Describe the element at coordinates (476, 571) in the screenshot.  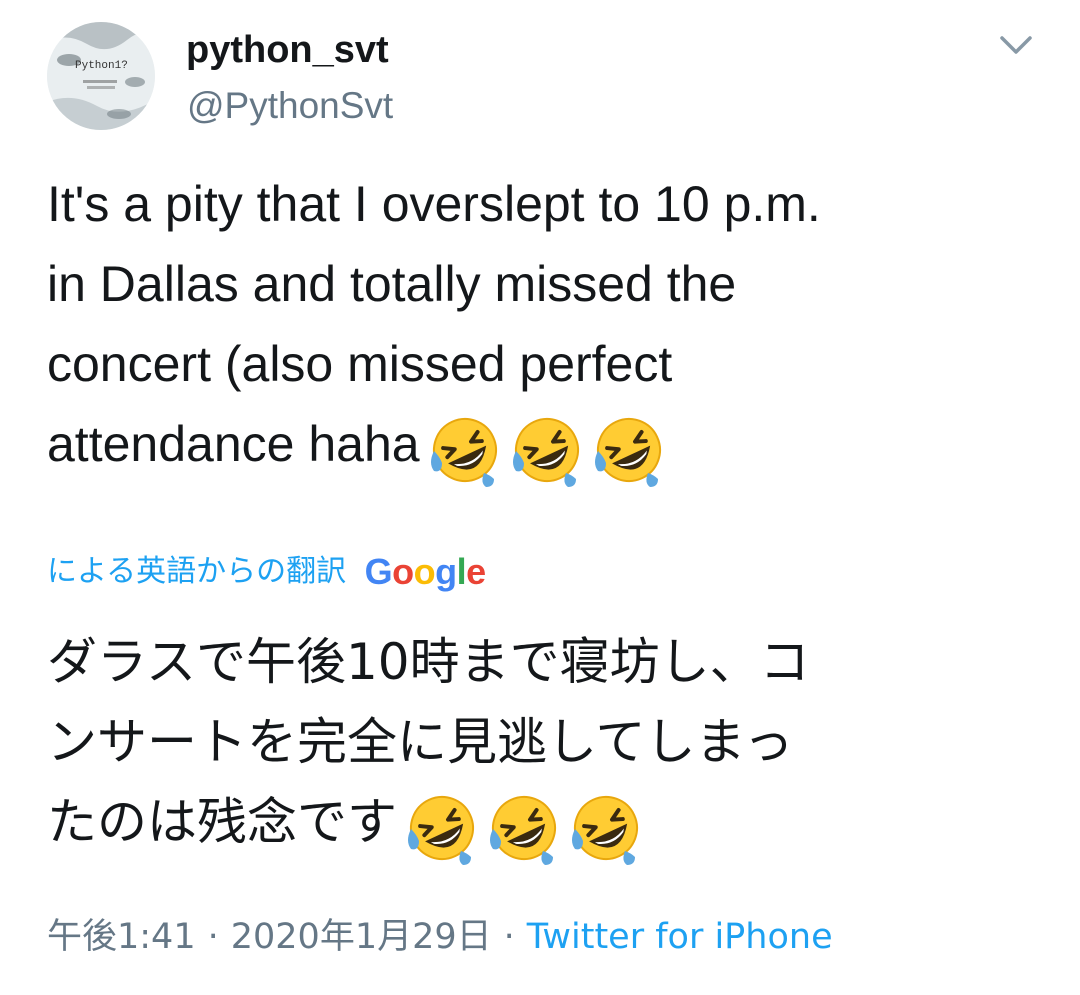
I see `google-logo-letter: e` at that location.